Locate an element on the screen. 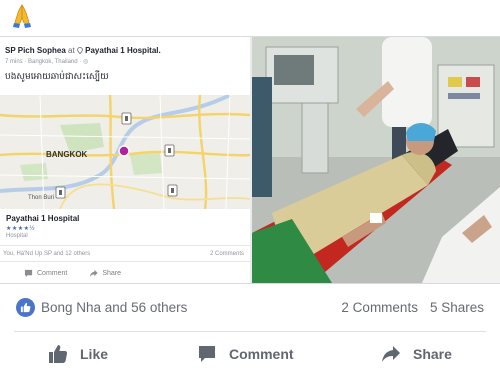  checkin-share-button: Share is located at coordinates (105, 273).